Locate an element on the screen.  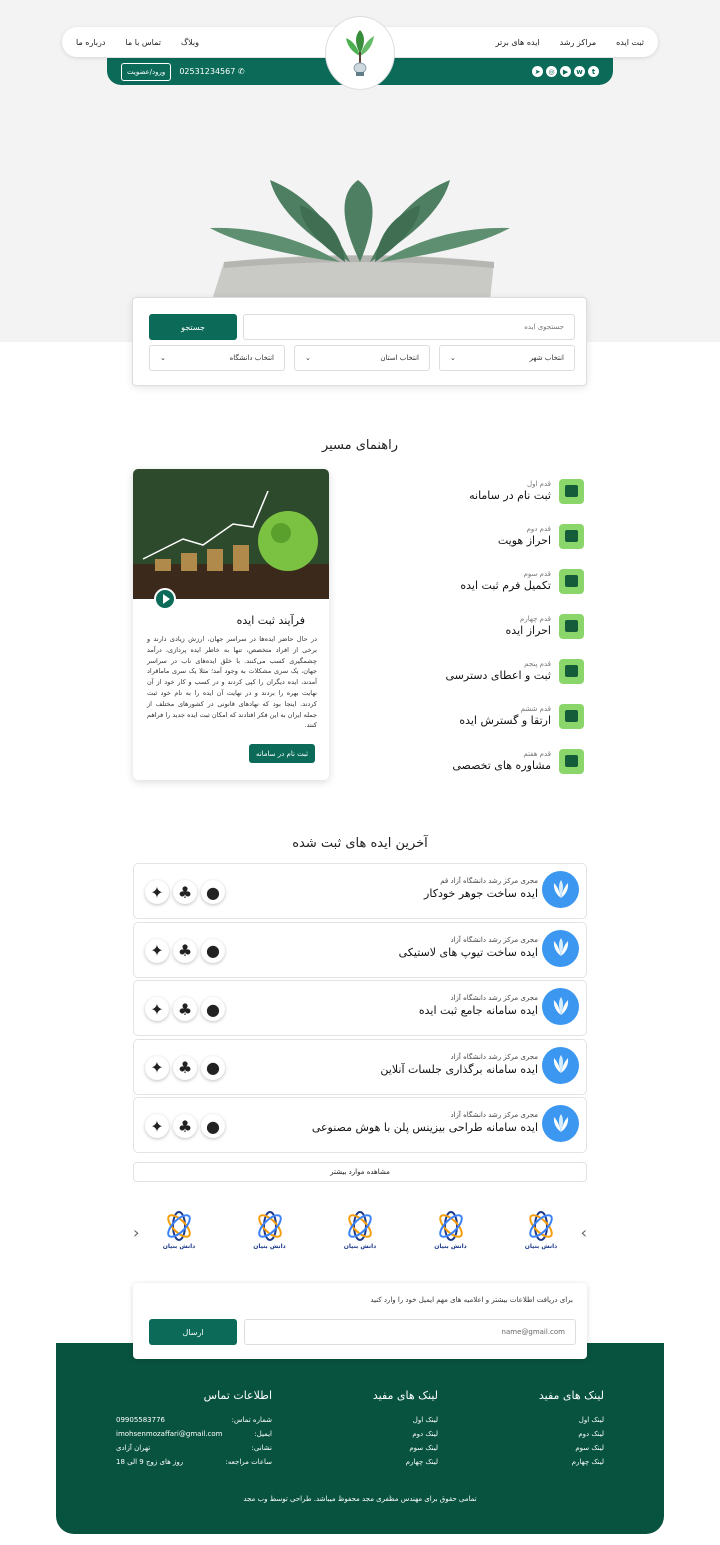
site-logo is located at coordinates (360, 53).